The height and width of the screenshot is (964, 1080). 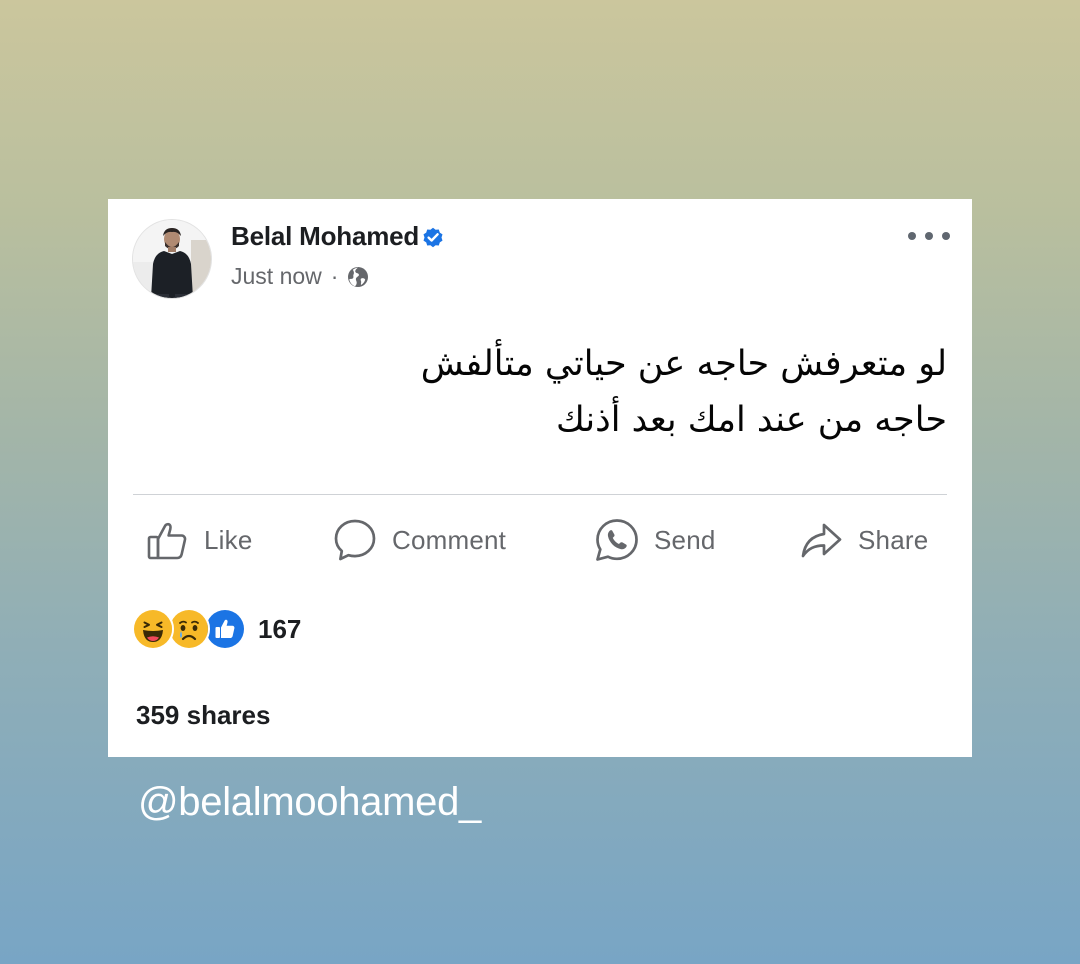 I want to click on globe-icon, so click(x=358, y=277).